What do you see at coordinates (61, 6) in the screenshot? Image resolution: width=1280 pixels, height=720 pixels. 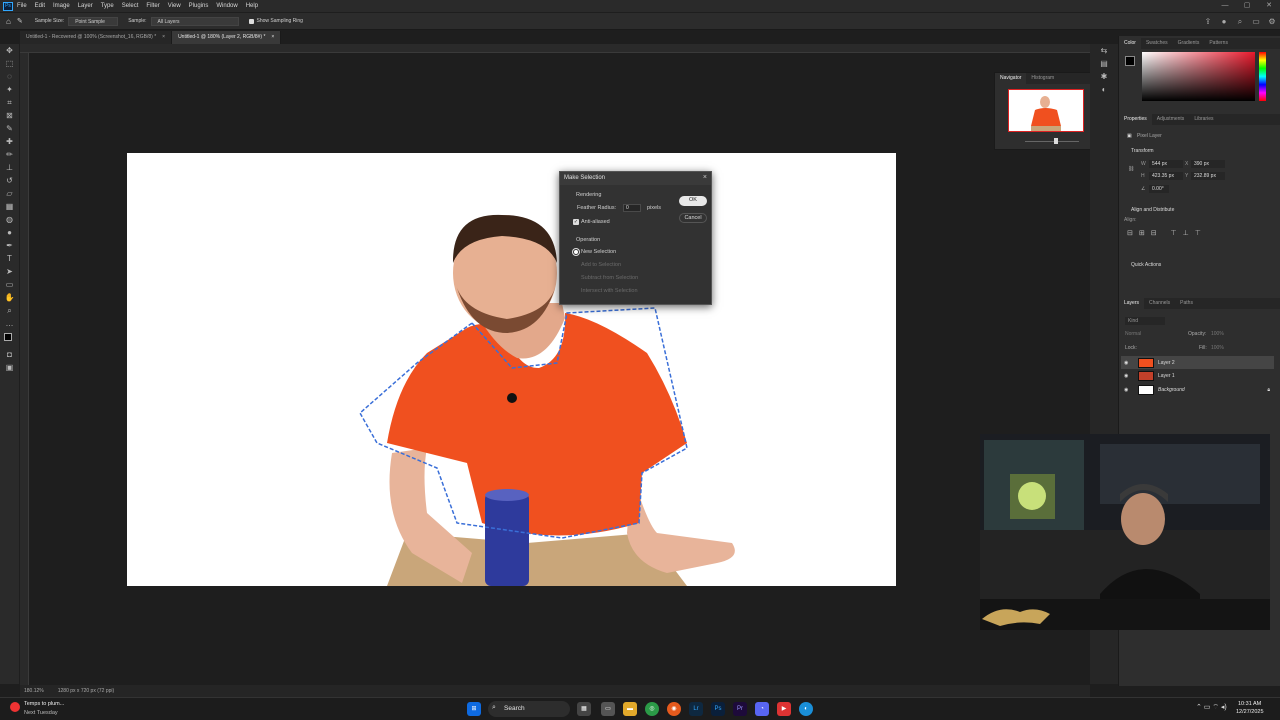 I see `menu-image: Image` at bounding box center [61, 6].